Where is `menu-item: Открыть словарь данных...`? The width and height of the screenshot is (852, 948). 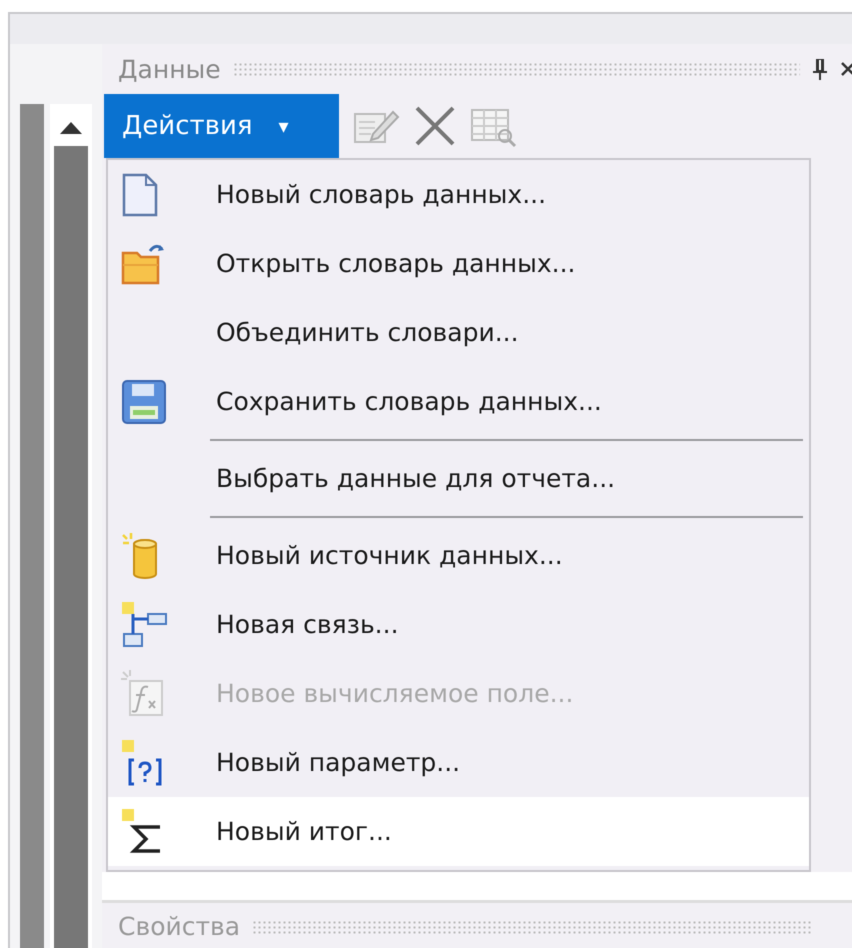 menu-item: Открыть словарь данных... is located at coordinates (458, 263).